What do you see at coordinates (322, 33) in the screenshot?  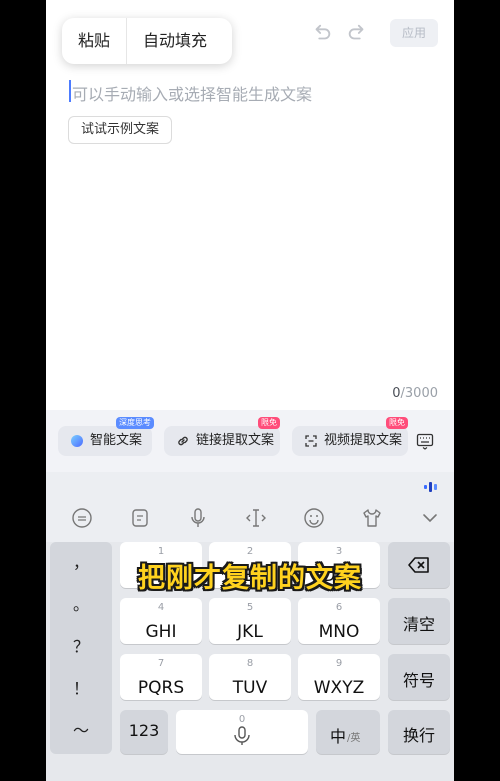 I see `undo-icon` at bounding box center [322, 33].